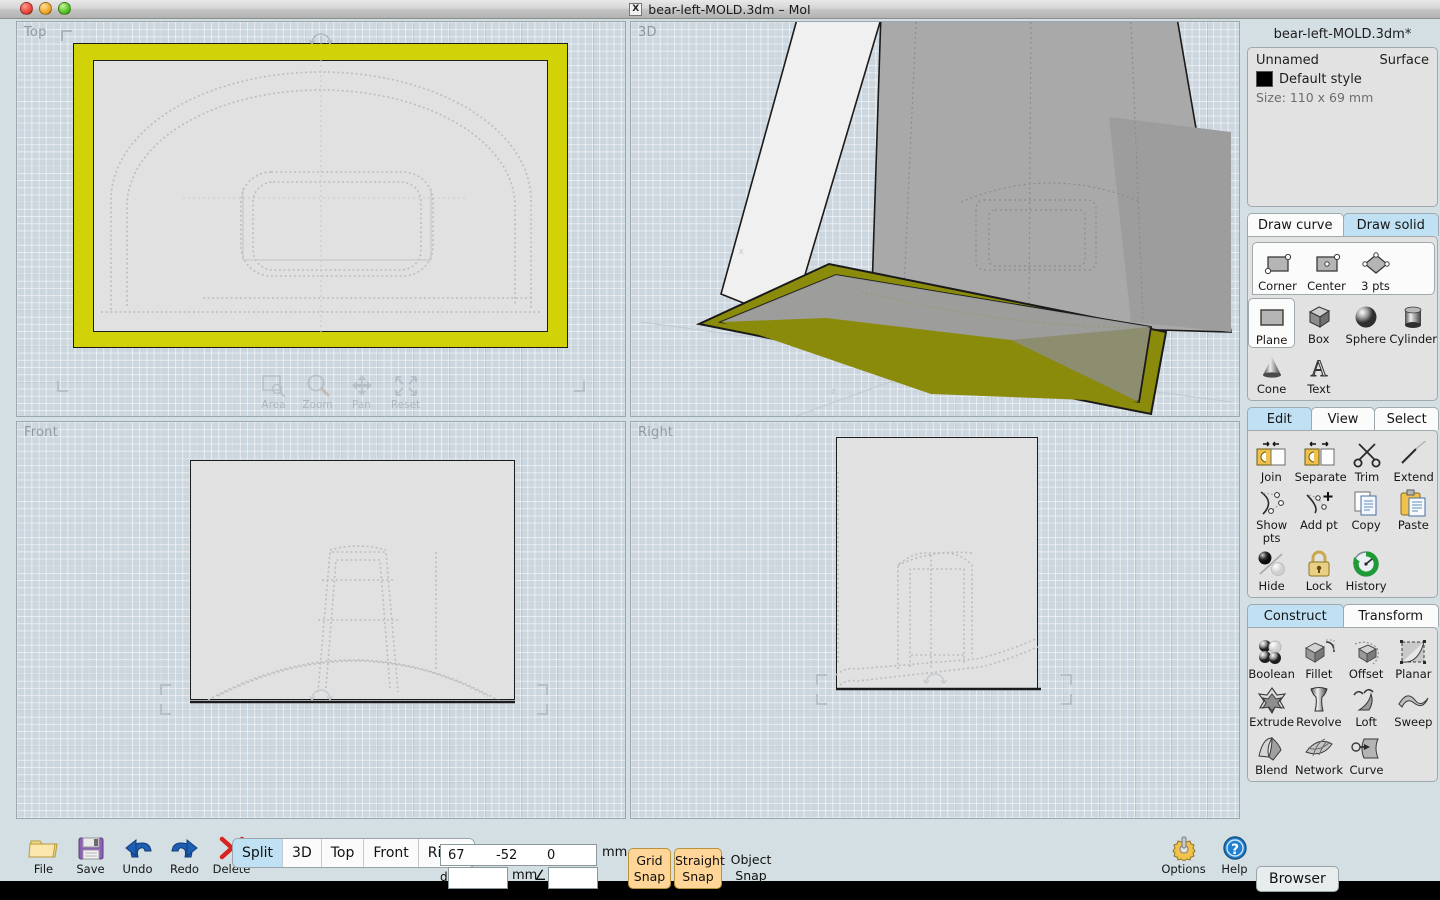  Describe the element at coordinates (1326, 269) in the screenshot. I see `draw-center-button: Center` at that location.